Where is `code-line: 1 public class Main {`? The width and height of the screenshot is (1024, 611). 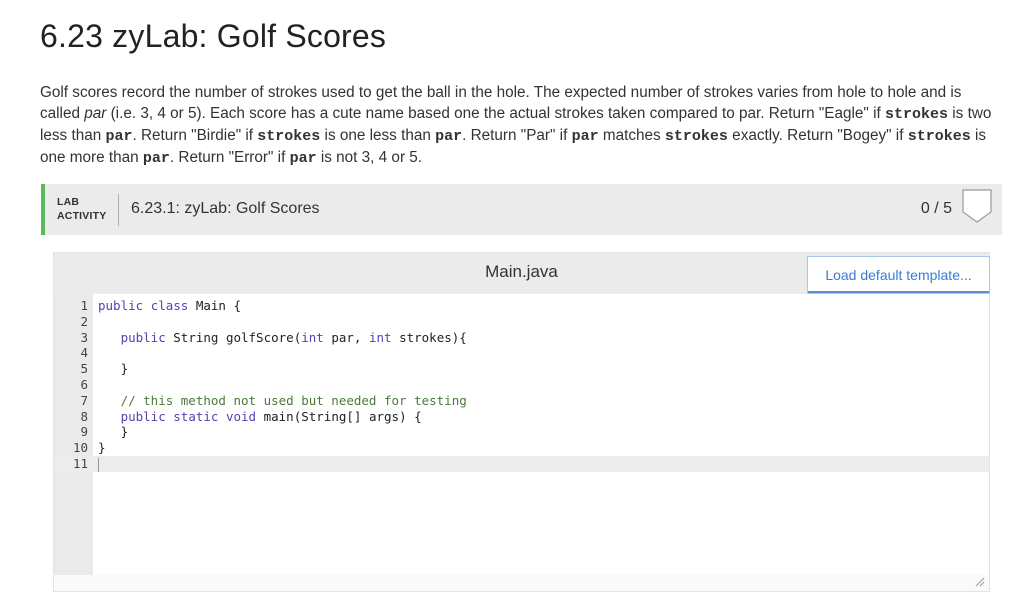
code-line: 1 public class Main { is located at coordinates (521, 306).